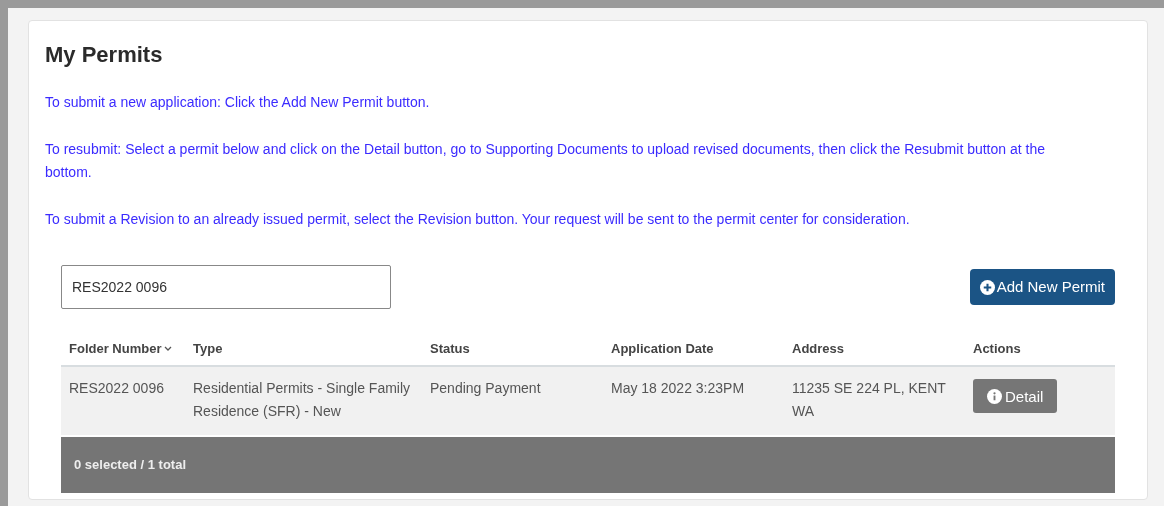  Describe the element at coordinates (1015, 396) in the screenshot. I see `detail-button: Detail` at that location.